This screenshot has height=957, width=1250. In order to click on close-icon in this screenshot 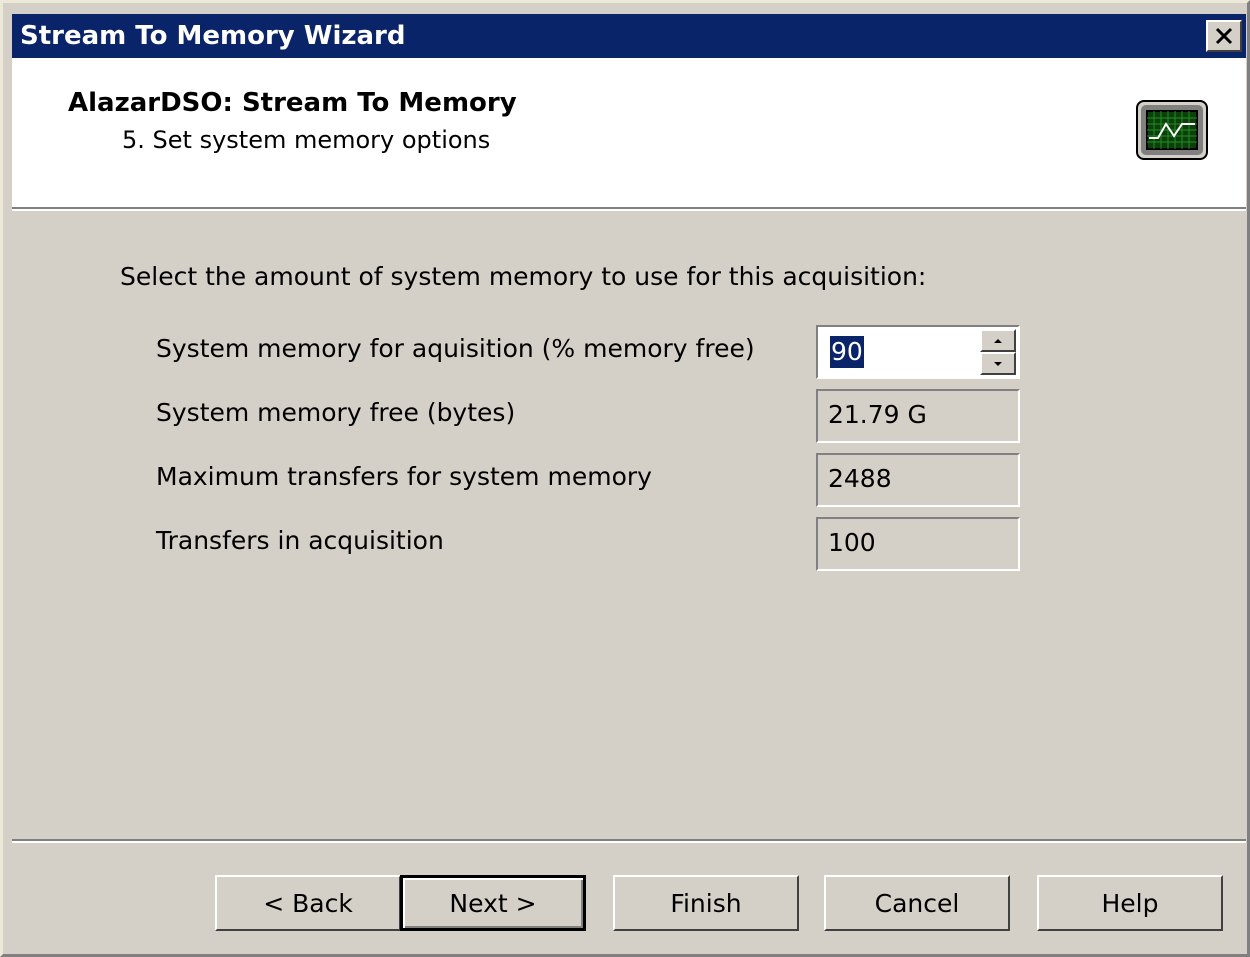, I will do `click(1224, 36)`.